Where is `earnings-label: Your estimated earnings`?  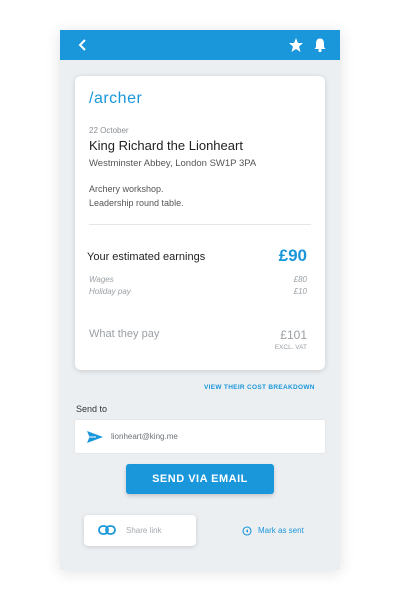
earnings-label: Your estimated earnings is located at coordinates (146, 257).